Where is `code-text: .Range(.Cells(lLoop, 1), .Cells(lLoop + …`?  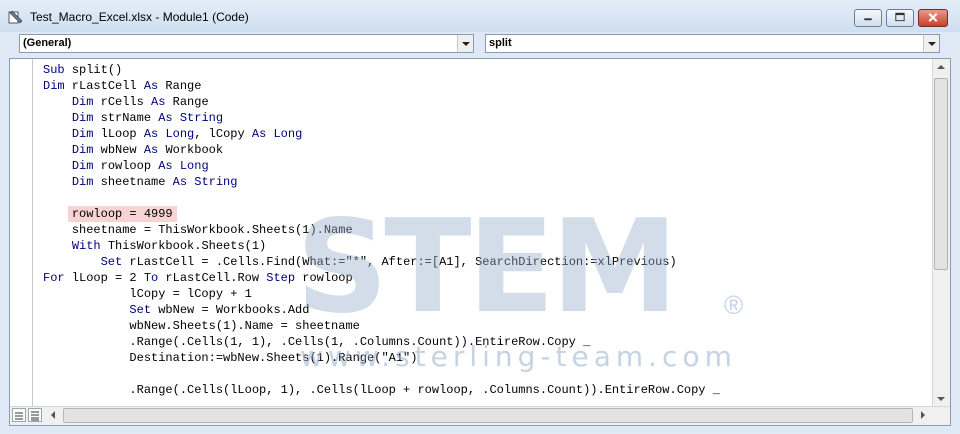 code-text: .Range(.Cells(lLoop, 1), .Cells(lLoop + … is located at coordinates (381, 390).